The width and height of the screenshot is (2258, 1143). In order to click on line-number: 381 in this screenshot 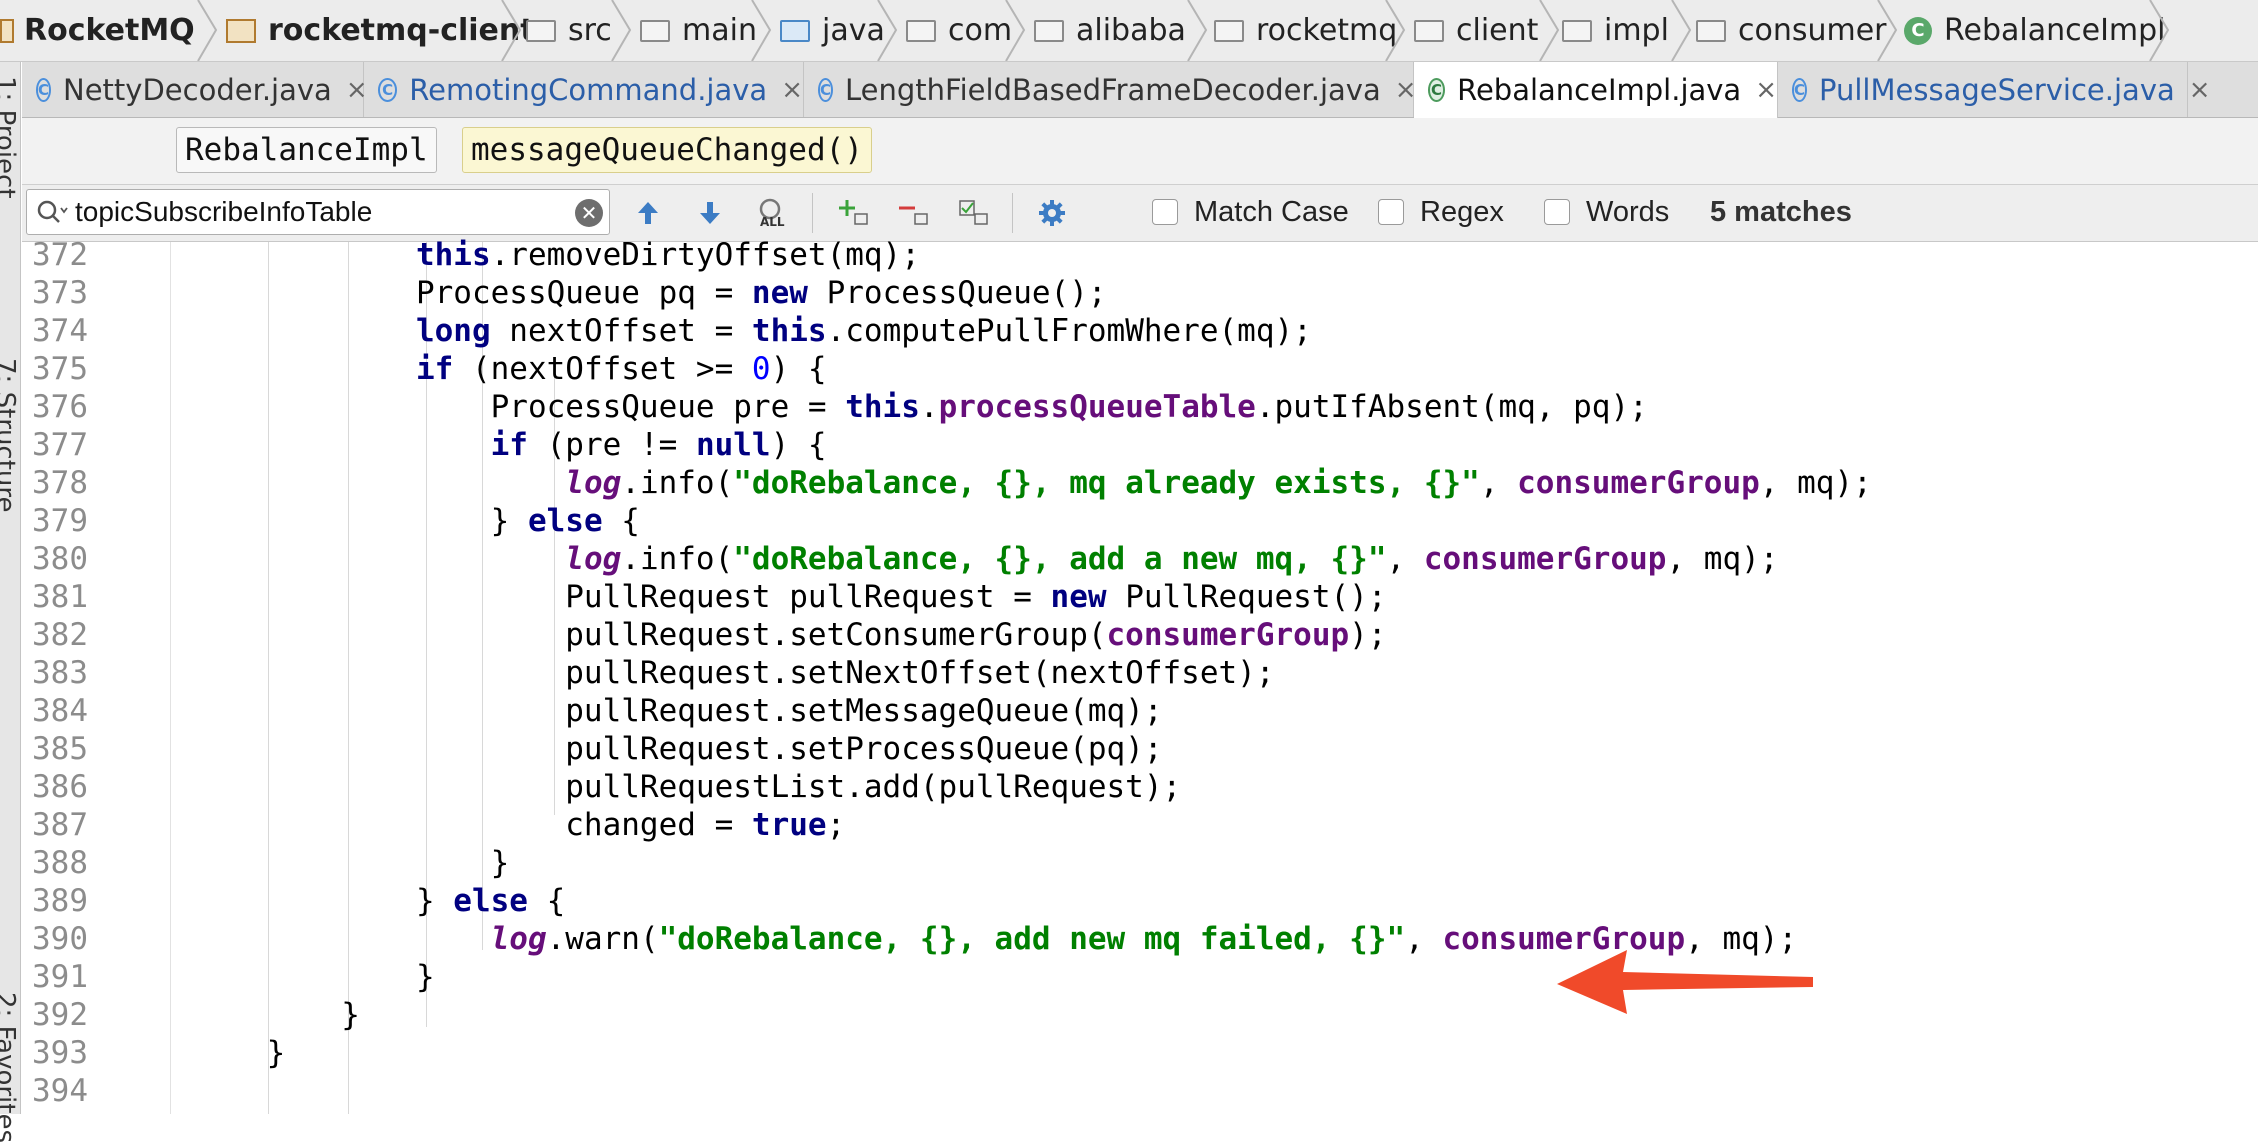, I will do `click(60, 597)`.